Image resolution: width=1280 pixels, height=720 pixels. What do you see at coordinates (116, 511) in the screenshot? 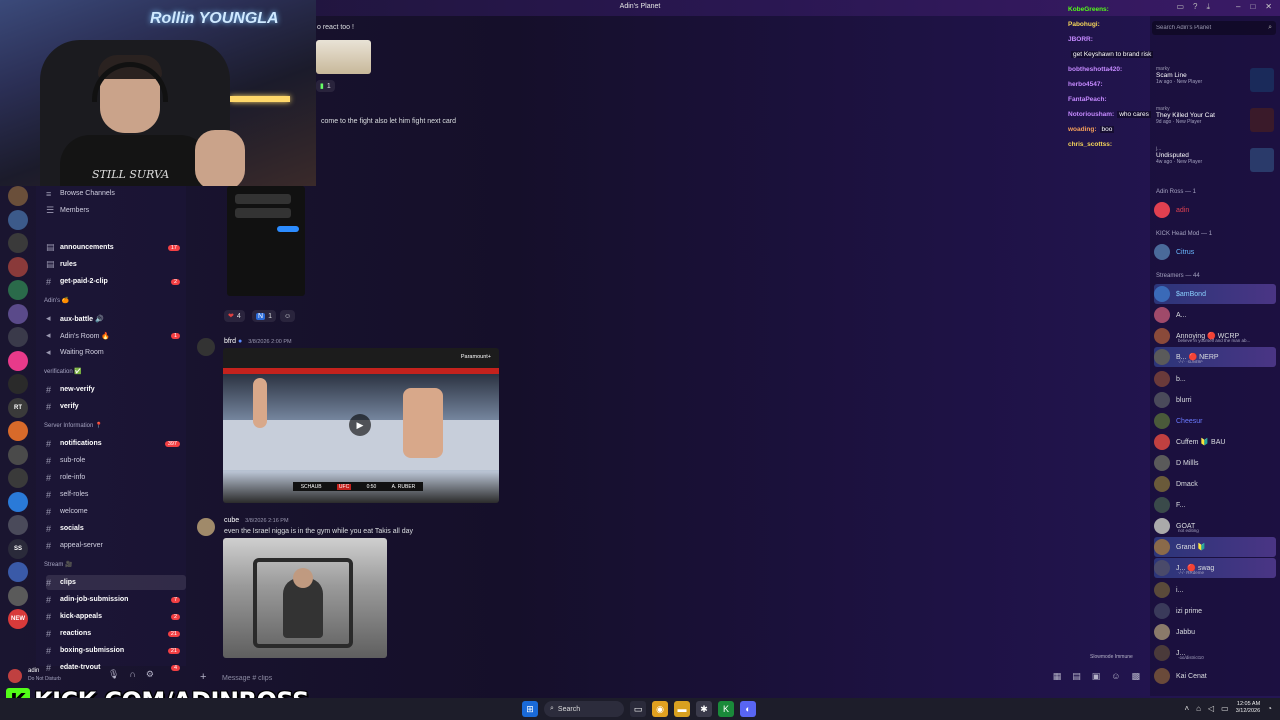
I see `channel-item: # welcome` at bounding box center [116, 511].